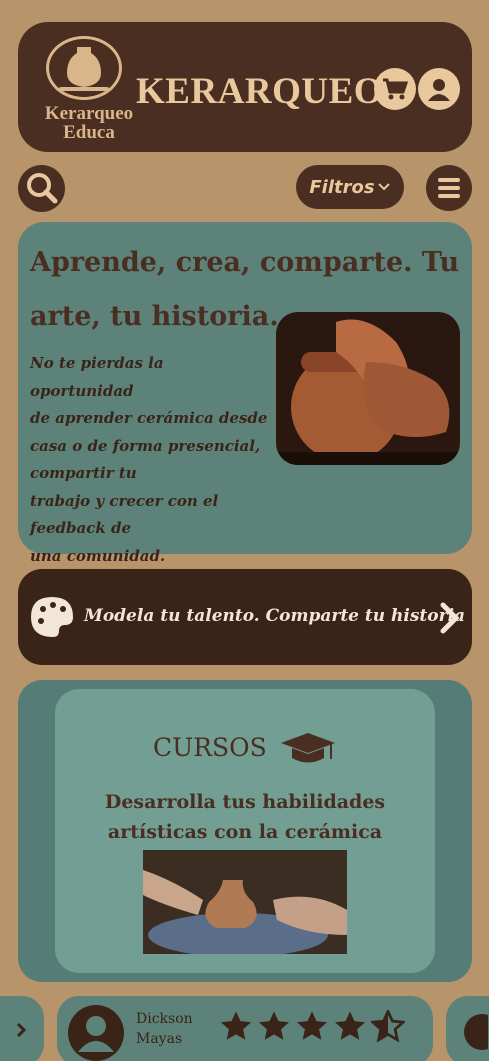 The width and height of the screenshot is (489, 1061). What do you see at coordinates (260, 91) in the screenshot?
I see `brand-title: KERARQUEO` at bounding box center [260, 91].